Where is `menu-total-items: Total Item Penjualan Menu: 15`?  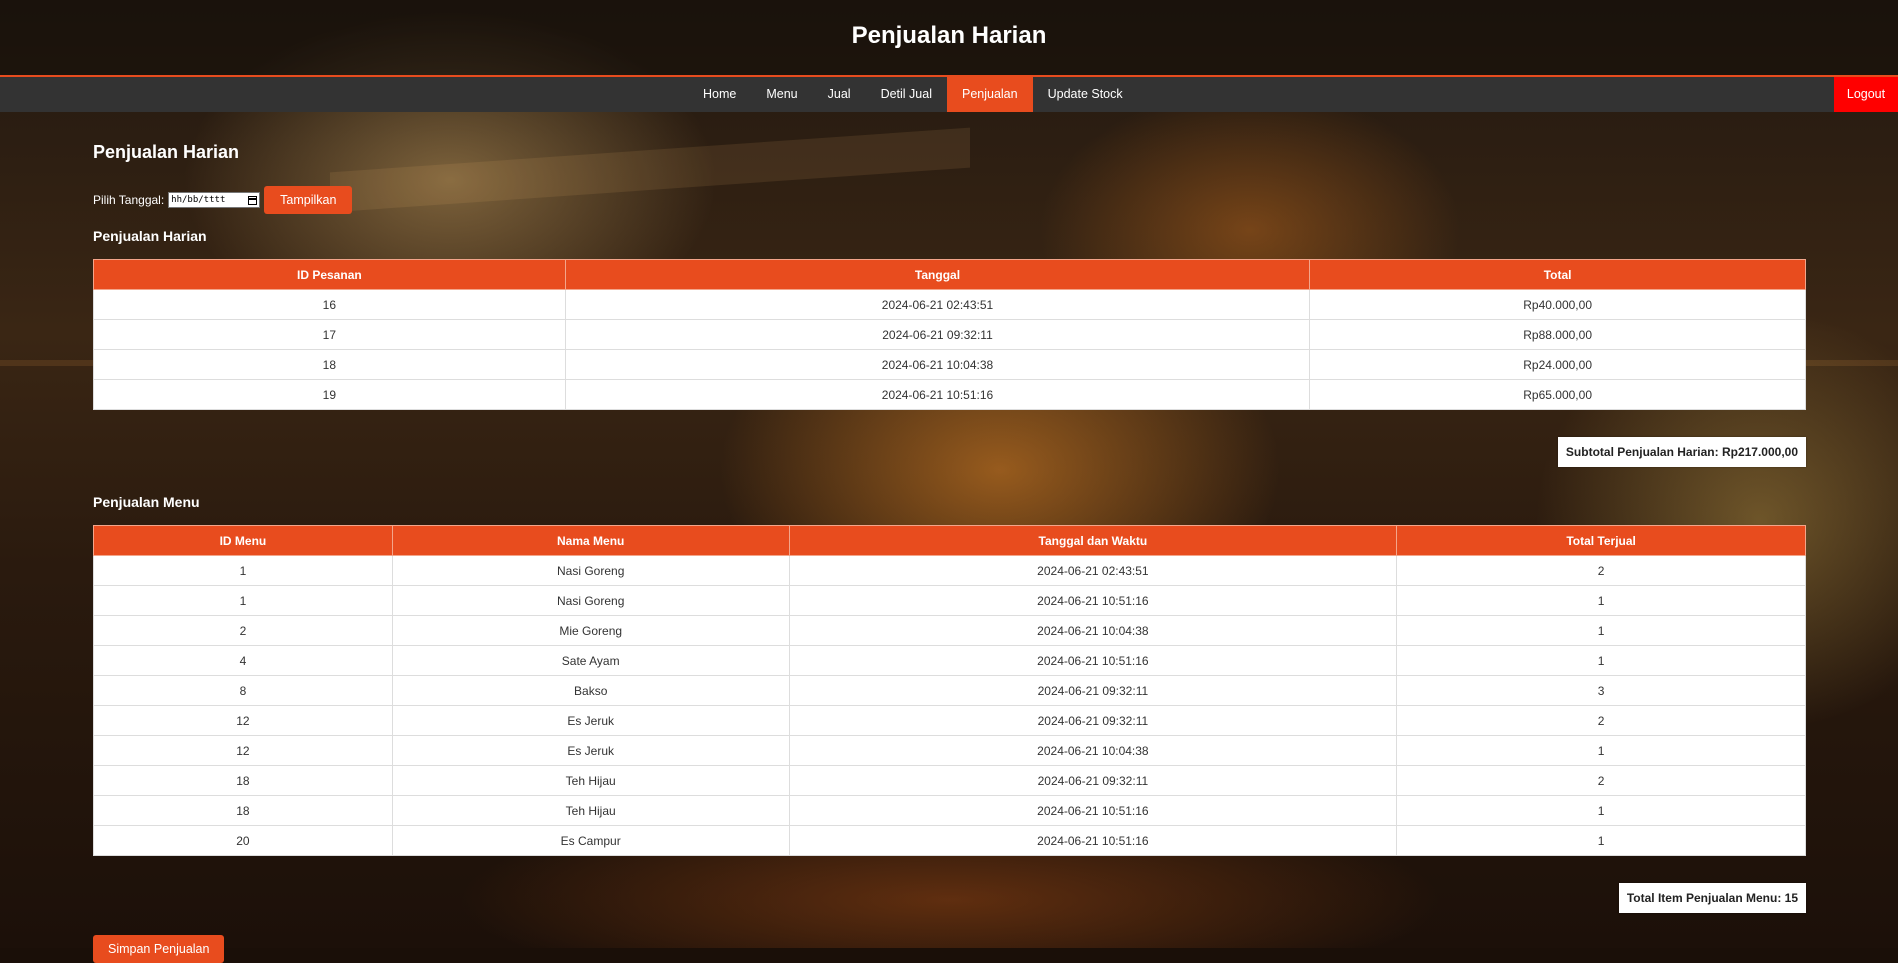
menu-total-items: Total Item Penjualan Menu: 15 is located at coordinates (1712, 898).